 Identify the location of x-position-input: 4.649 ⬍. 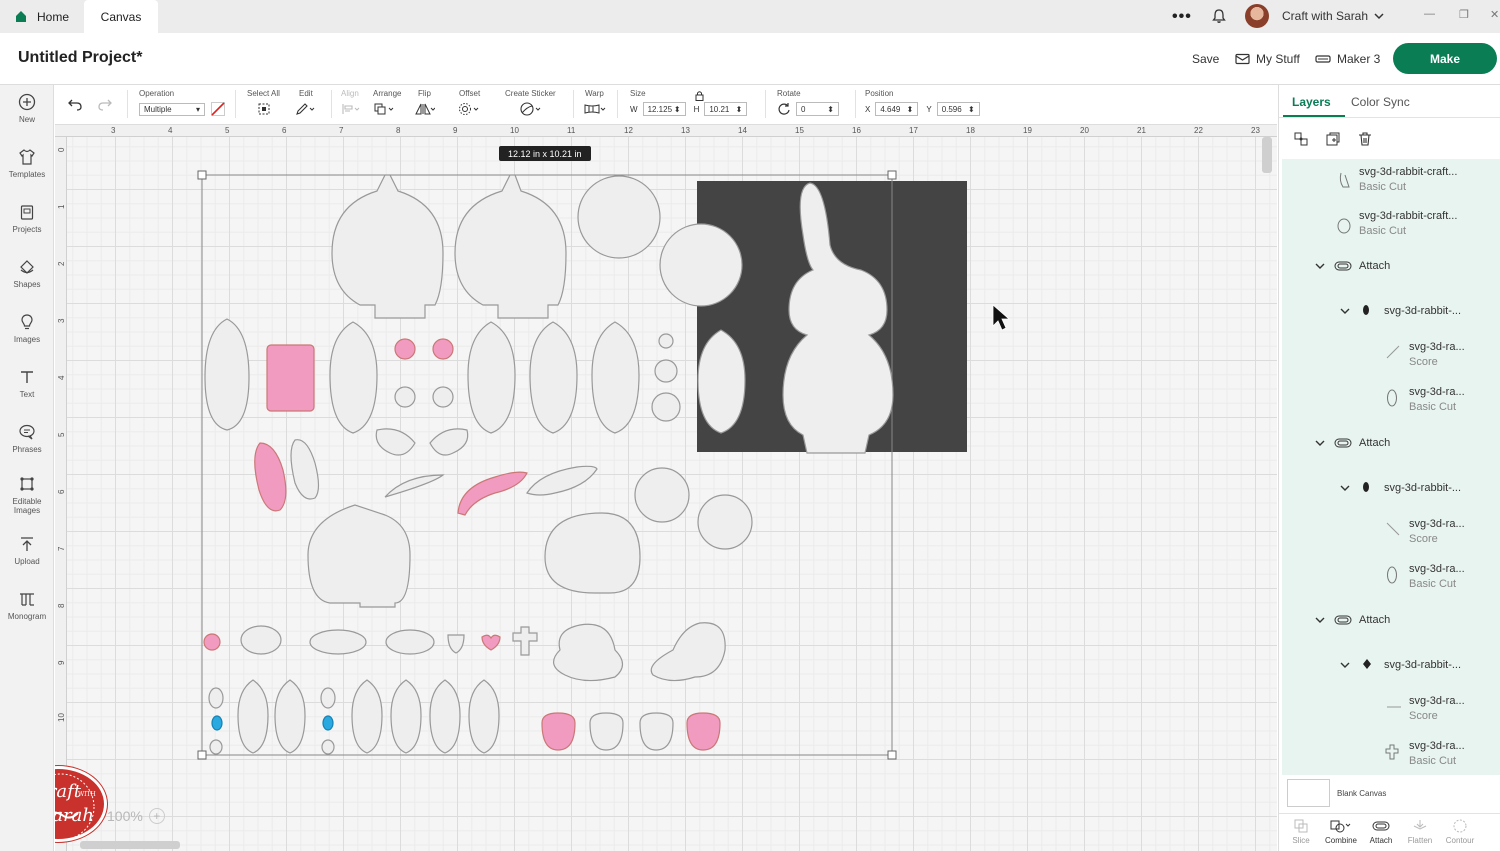
(897, 109).